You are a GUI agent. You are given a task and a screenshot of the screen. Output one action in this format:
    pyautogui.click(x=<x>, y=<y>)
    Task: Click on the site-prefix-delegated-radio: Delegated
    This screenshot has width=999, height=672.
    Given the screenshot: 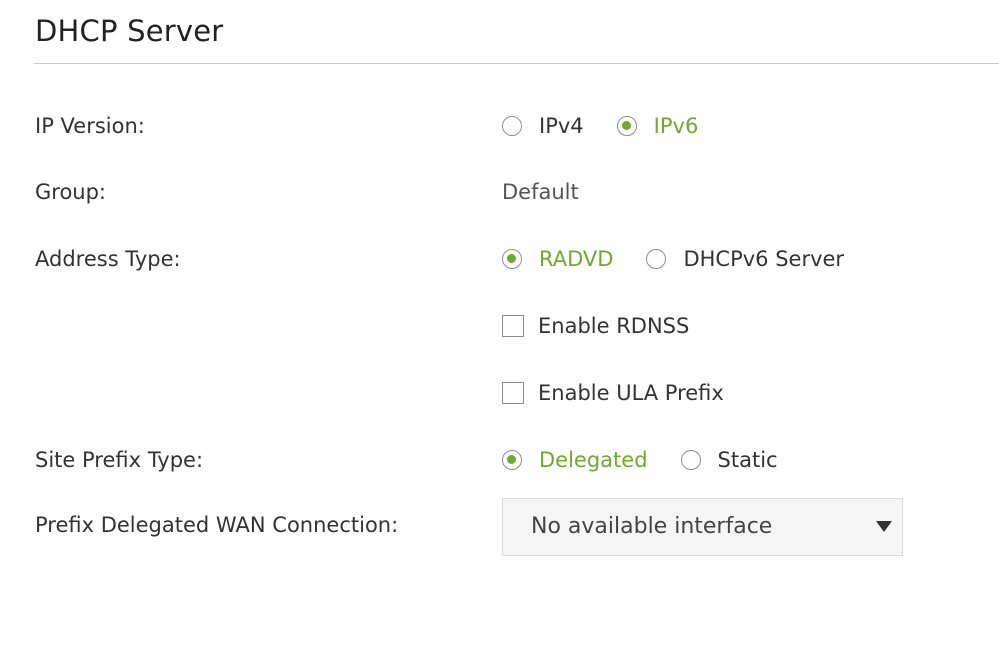 What is the action you would take?
    pyautogui.click(x=575, y=460)
    